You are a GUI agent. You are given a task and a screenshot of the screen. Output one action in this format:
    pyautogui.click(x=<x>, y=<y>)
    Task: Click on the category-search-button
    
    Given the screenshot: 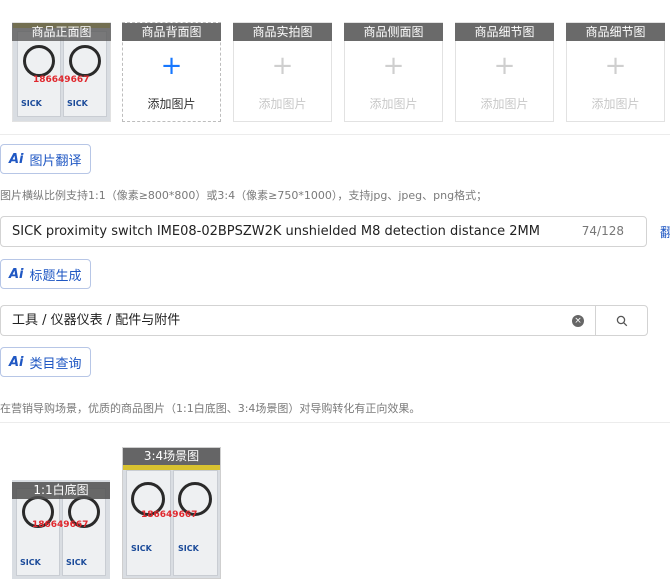 What is the action you would take?
    pyautogui.click(x=621, y=320)
    